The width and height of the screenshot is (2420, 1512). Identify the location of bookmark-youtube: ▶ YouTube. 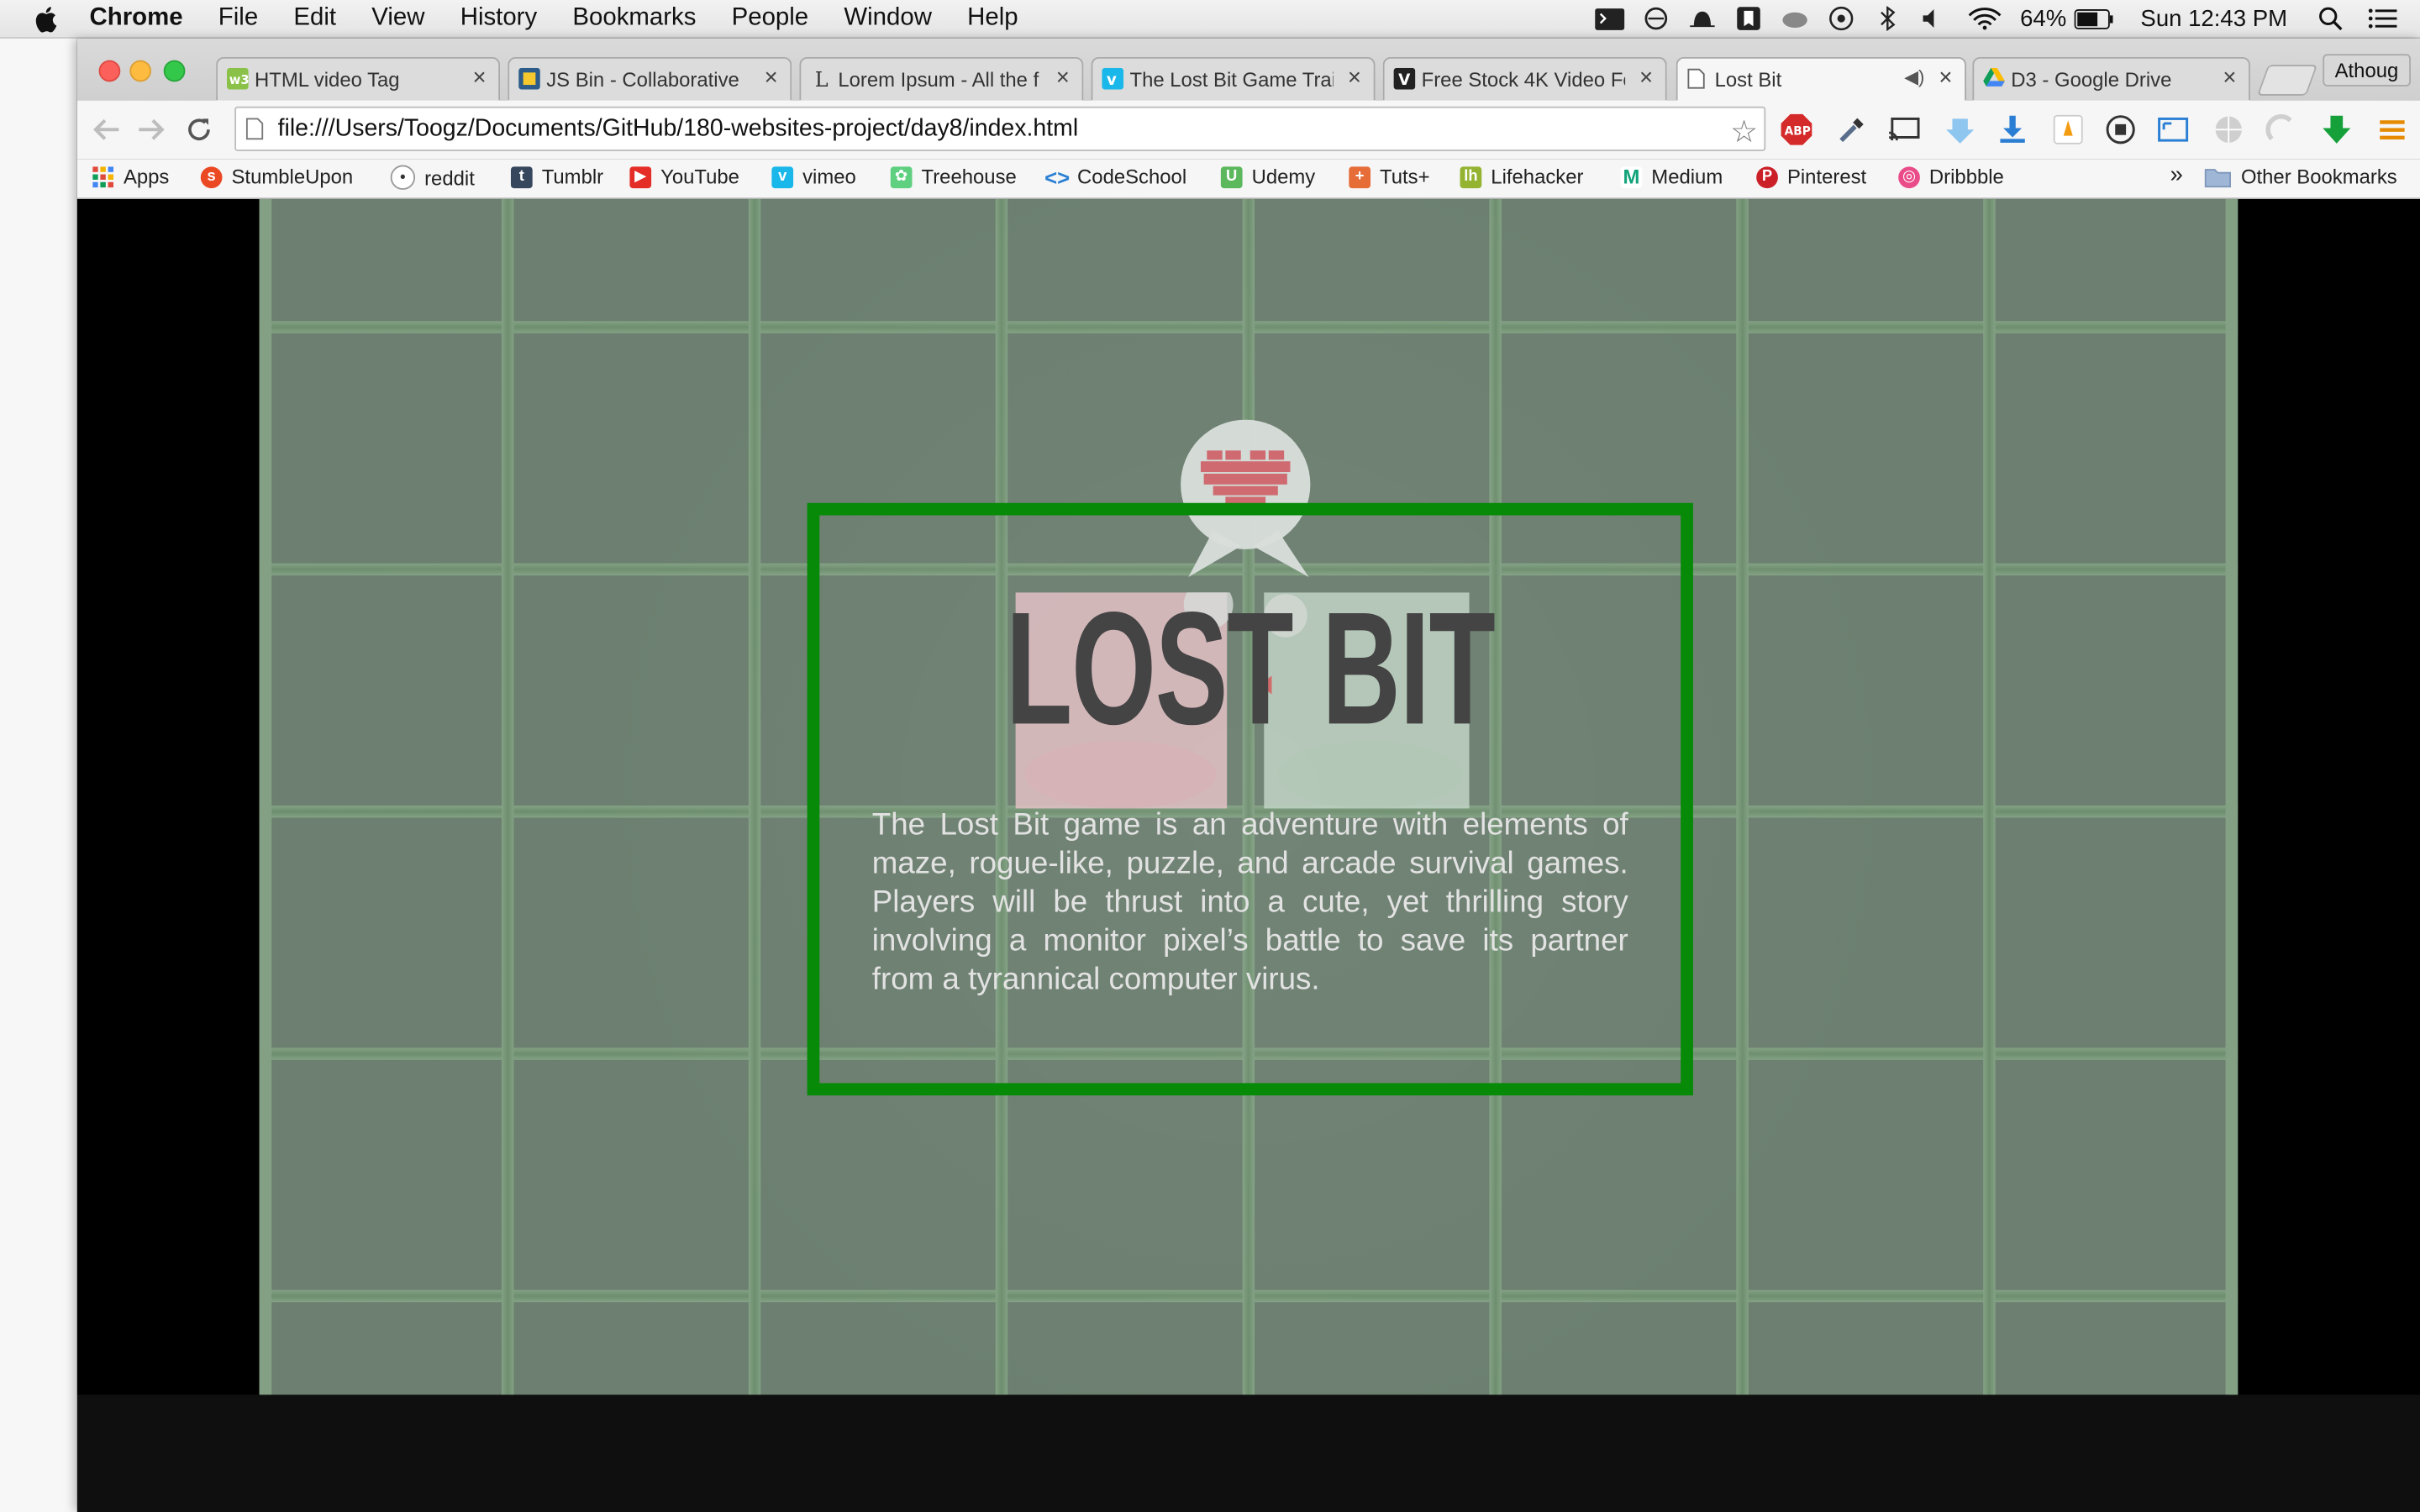
(684, 176).